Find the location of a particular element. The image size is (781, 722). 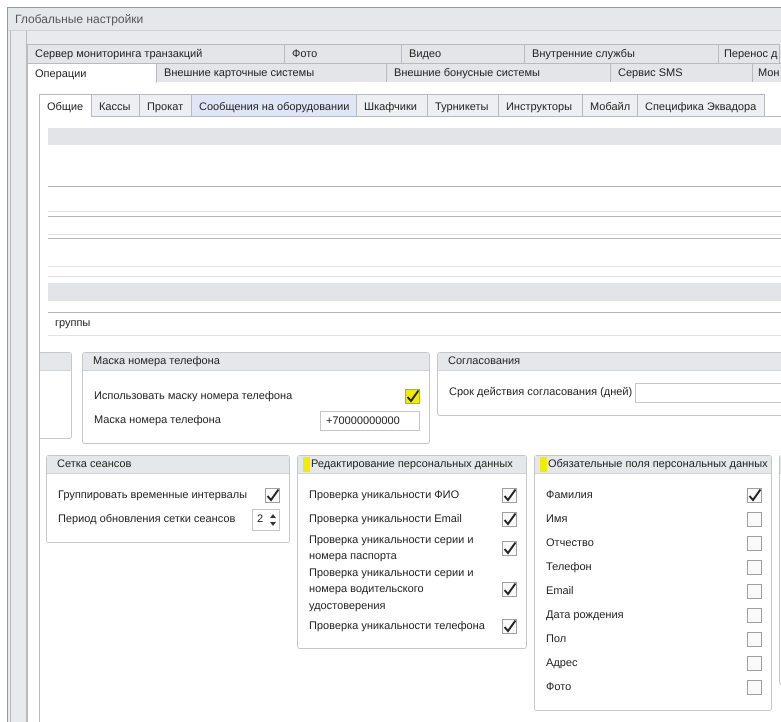

tab: Мобайл is located at coordinates (610, 105).